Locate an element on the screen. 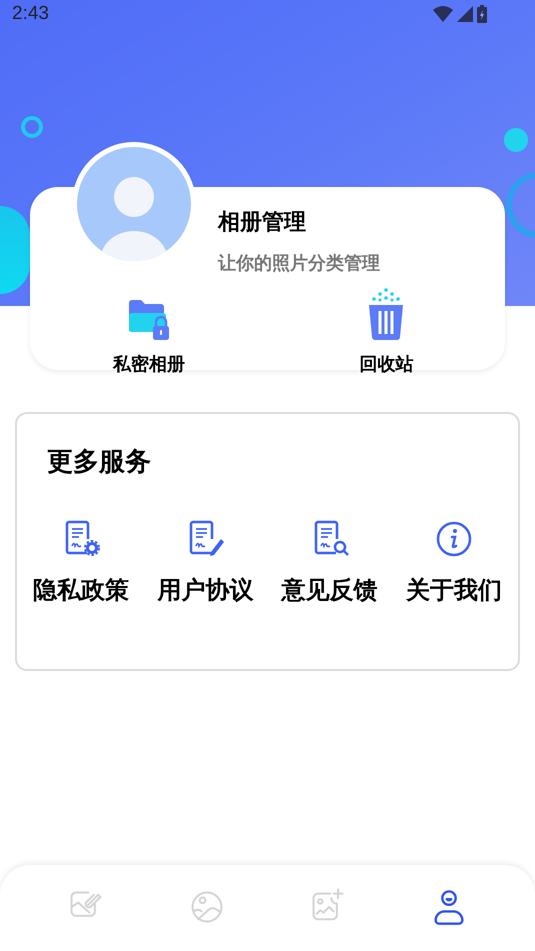 The height and width of the screenshot is (951, 535). album-action: 回收站 is located at coordinates (386, 332).